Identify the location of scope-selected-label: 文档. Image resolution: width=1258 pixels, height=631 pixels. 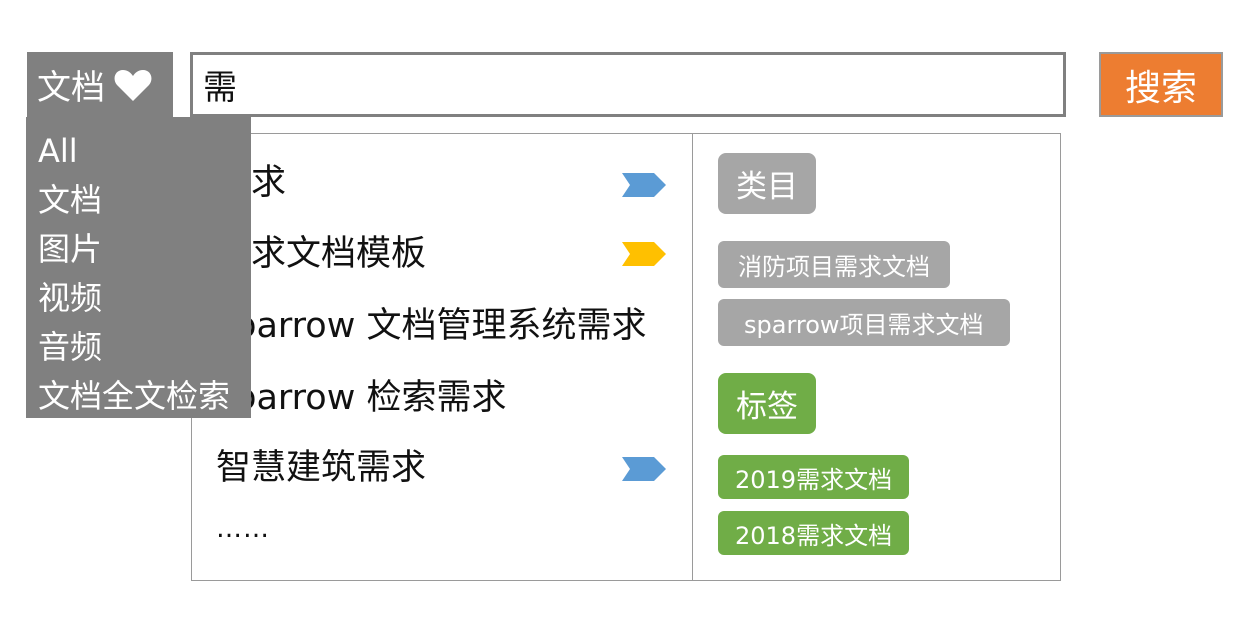
(71, 88).